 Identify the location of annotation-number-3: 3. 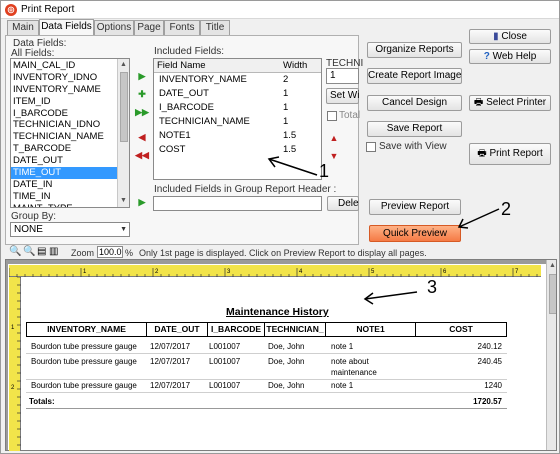
(432, 287).